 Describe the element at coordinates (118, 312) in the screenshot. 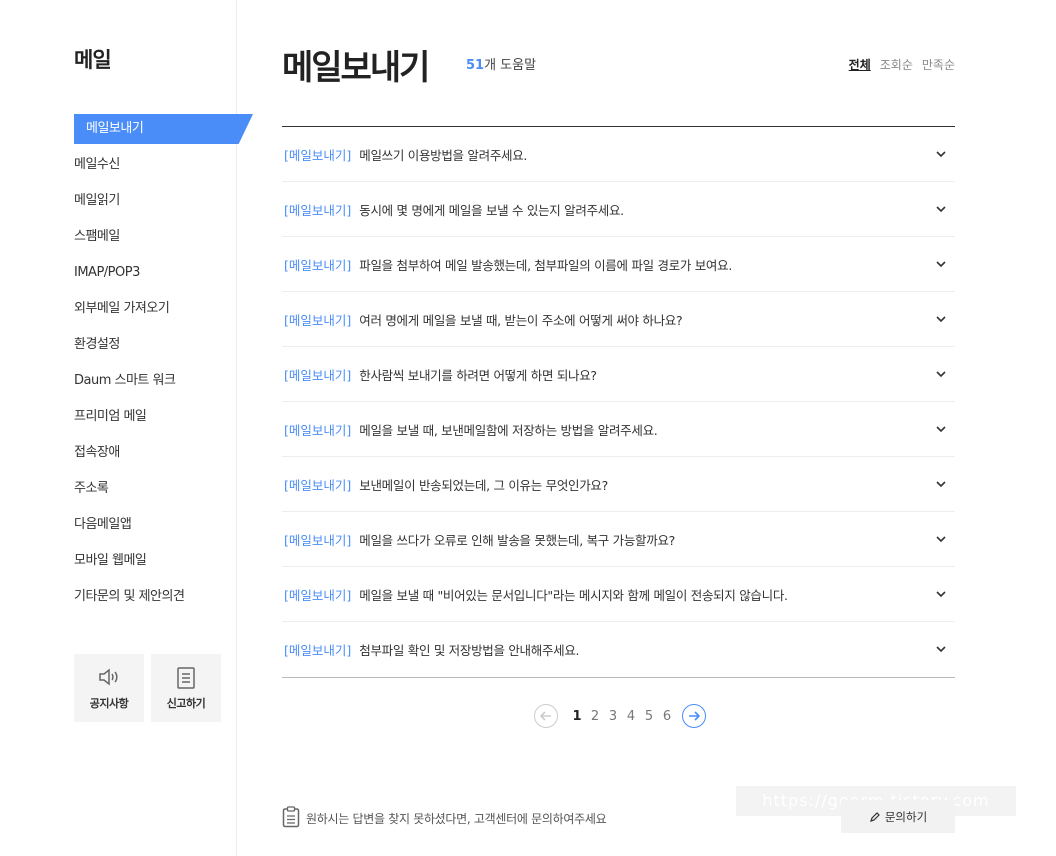

I see `sidebar-item-external-mail: 외부메일 가져오기` at that location.